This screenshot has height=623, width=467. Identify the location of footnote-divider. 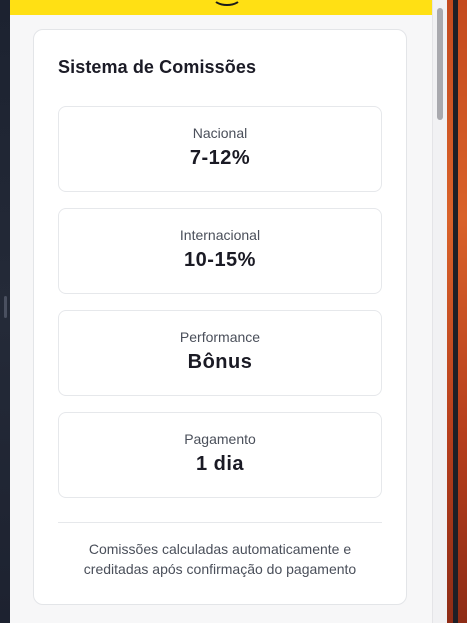
(220, 522).